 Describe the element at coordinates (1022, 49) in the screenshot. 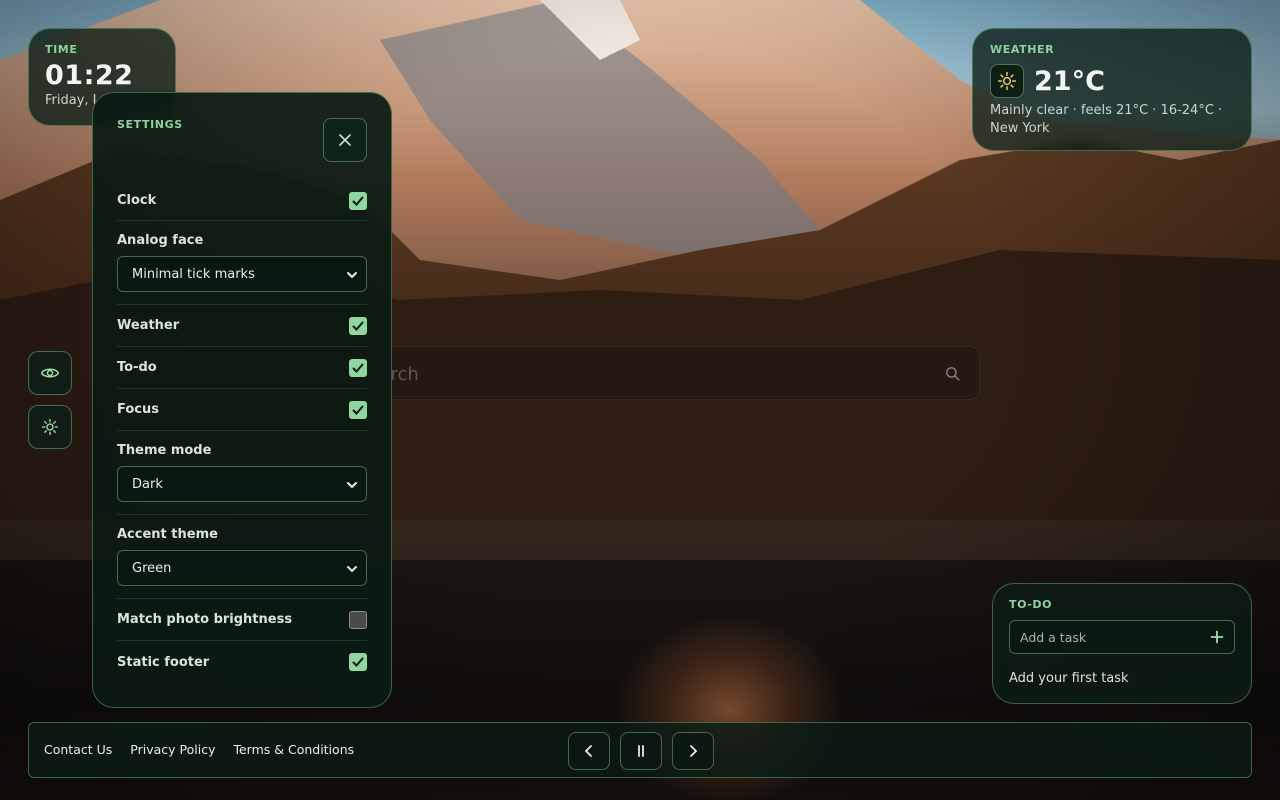

I see `weather-label: WEATHER` at that location.